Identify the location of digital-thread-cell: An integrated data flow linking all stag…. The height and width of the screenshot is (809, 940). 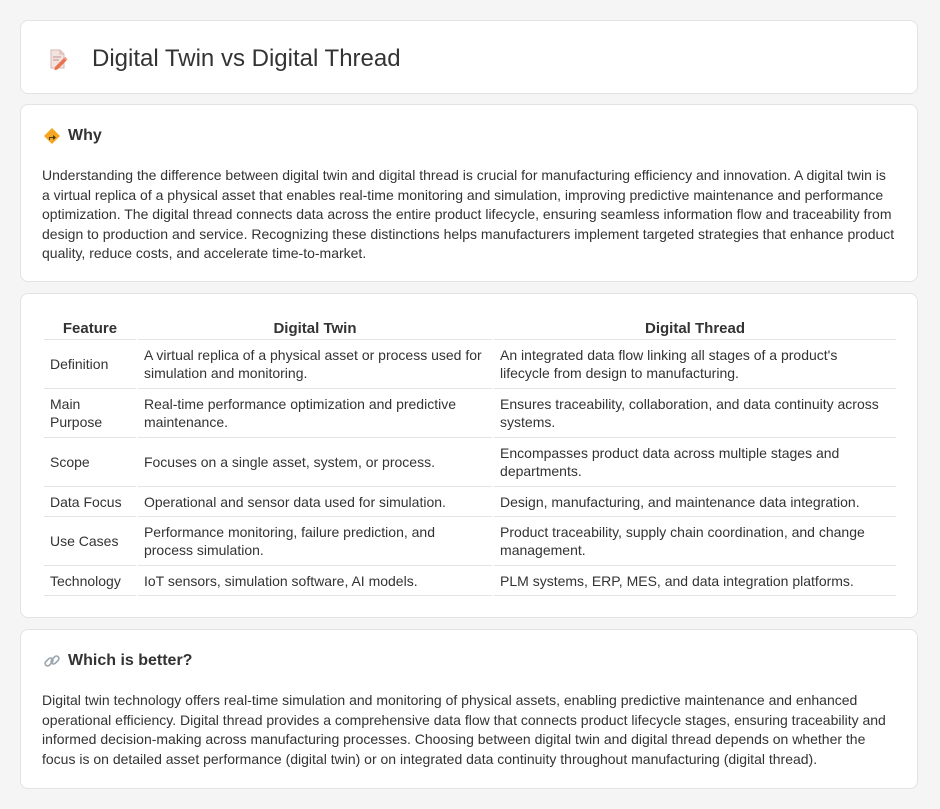
(695, 364).